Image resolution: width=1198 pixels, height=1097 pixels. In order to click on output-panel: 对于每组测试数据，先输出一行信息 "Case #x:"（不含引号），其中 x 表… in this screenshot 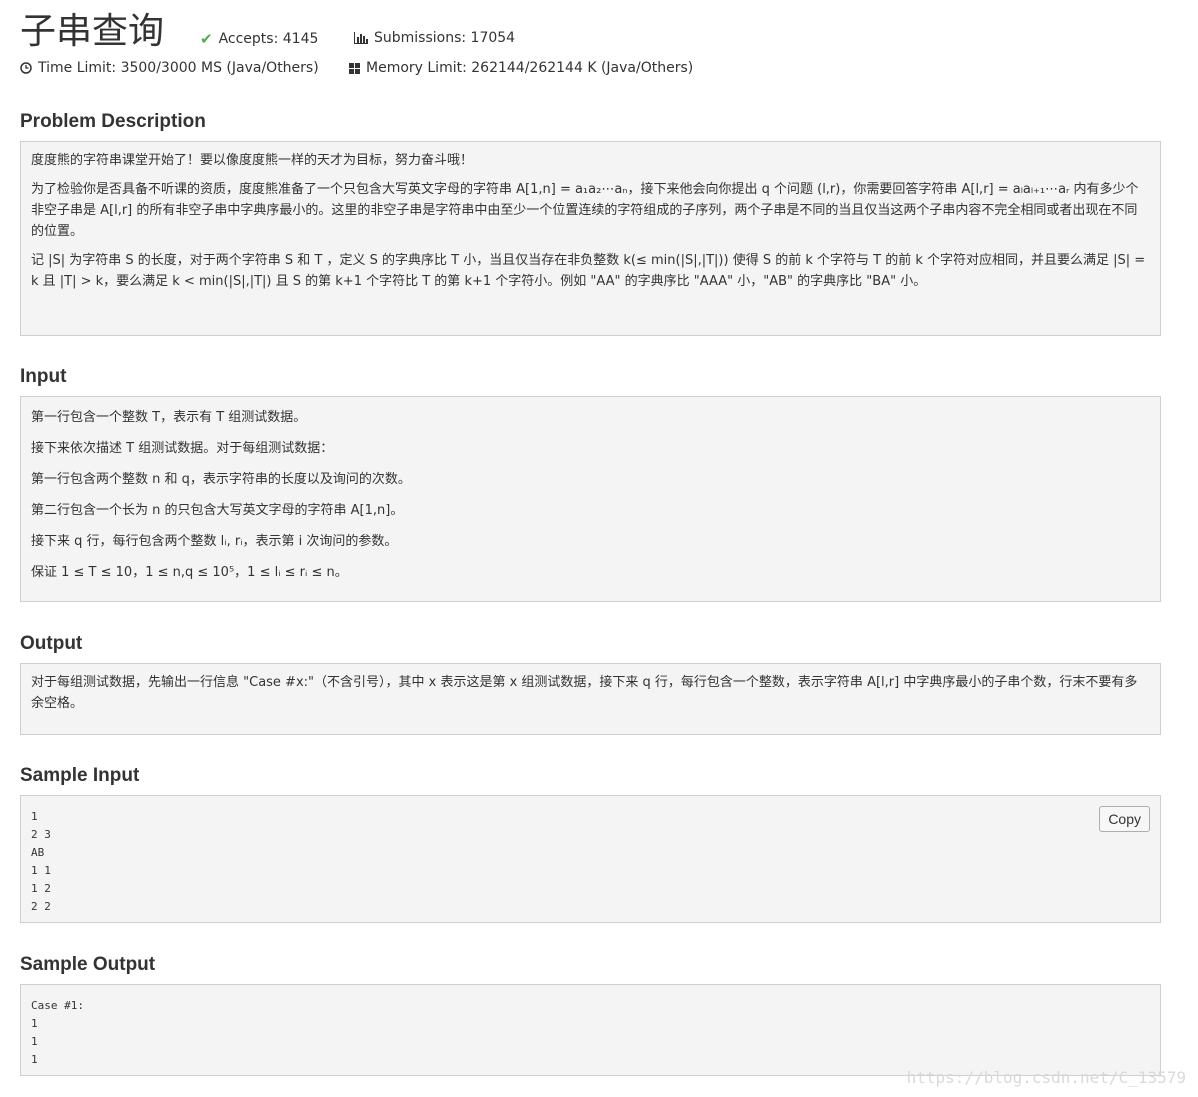, I will do `click(590, 699)`.